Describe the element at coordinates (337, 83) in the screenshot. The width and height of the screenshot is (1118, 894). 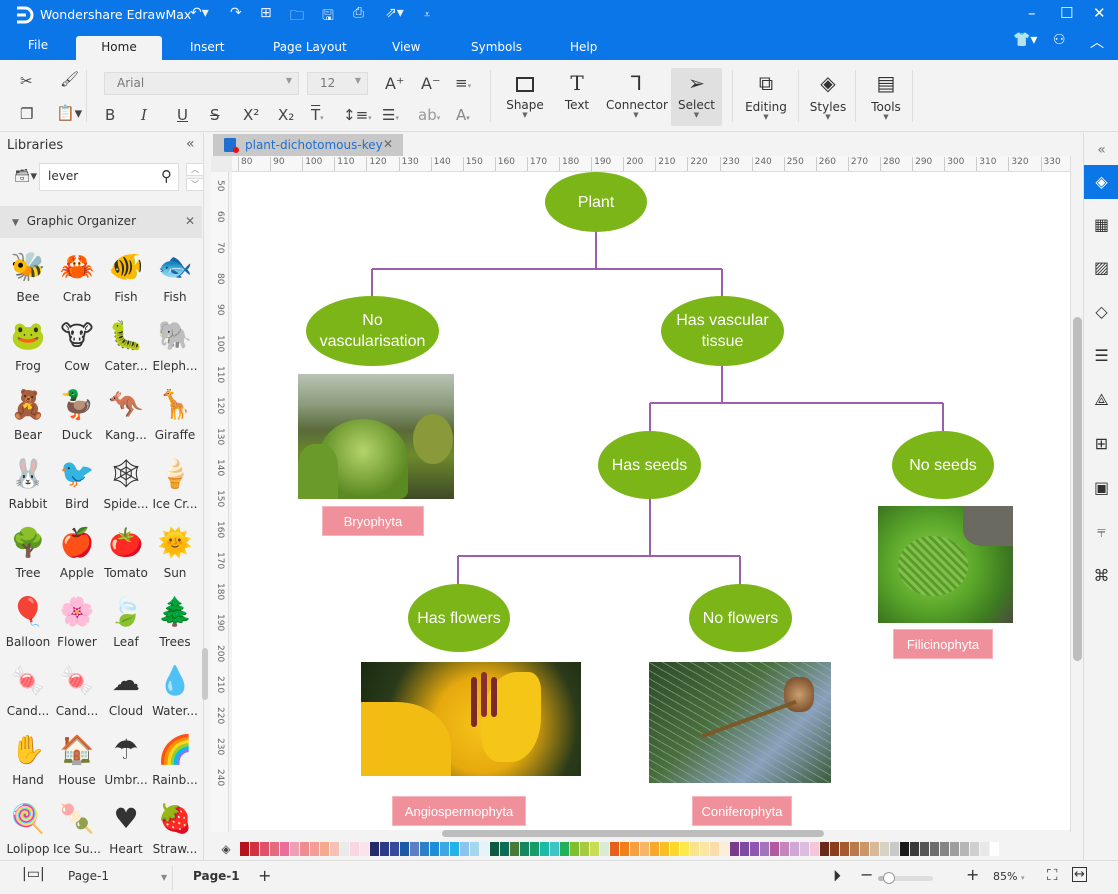
I see `font-size-select: 12 ▼` at that location.